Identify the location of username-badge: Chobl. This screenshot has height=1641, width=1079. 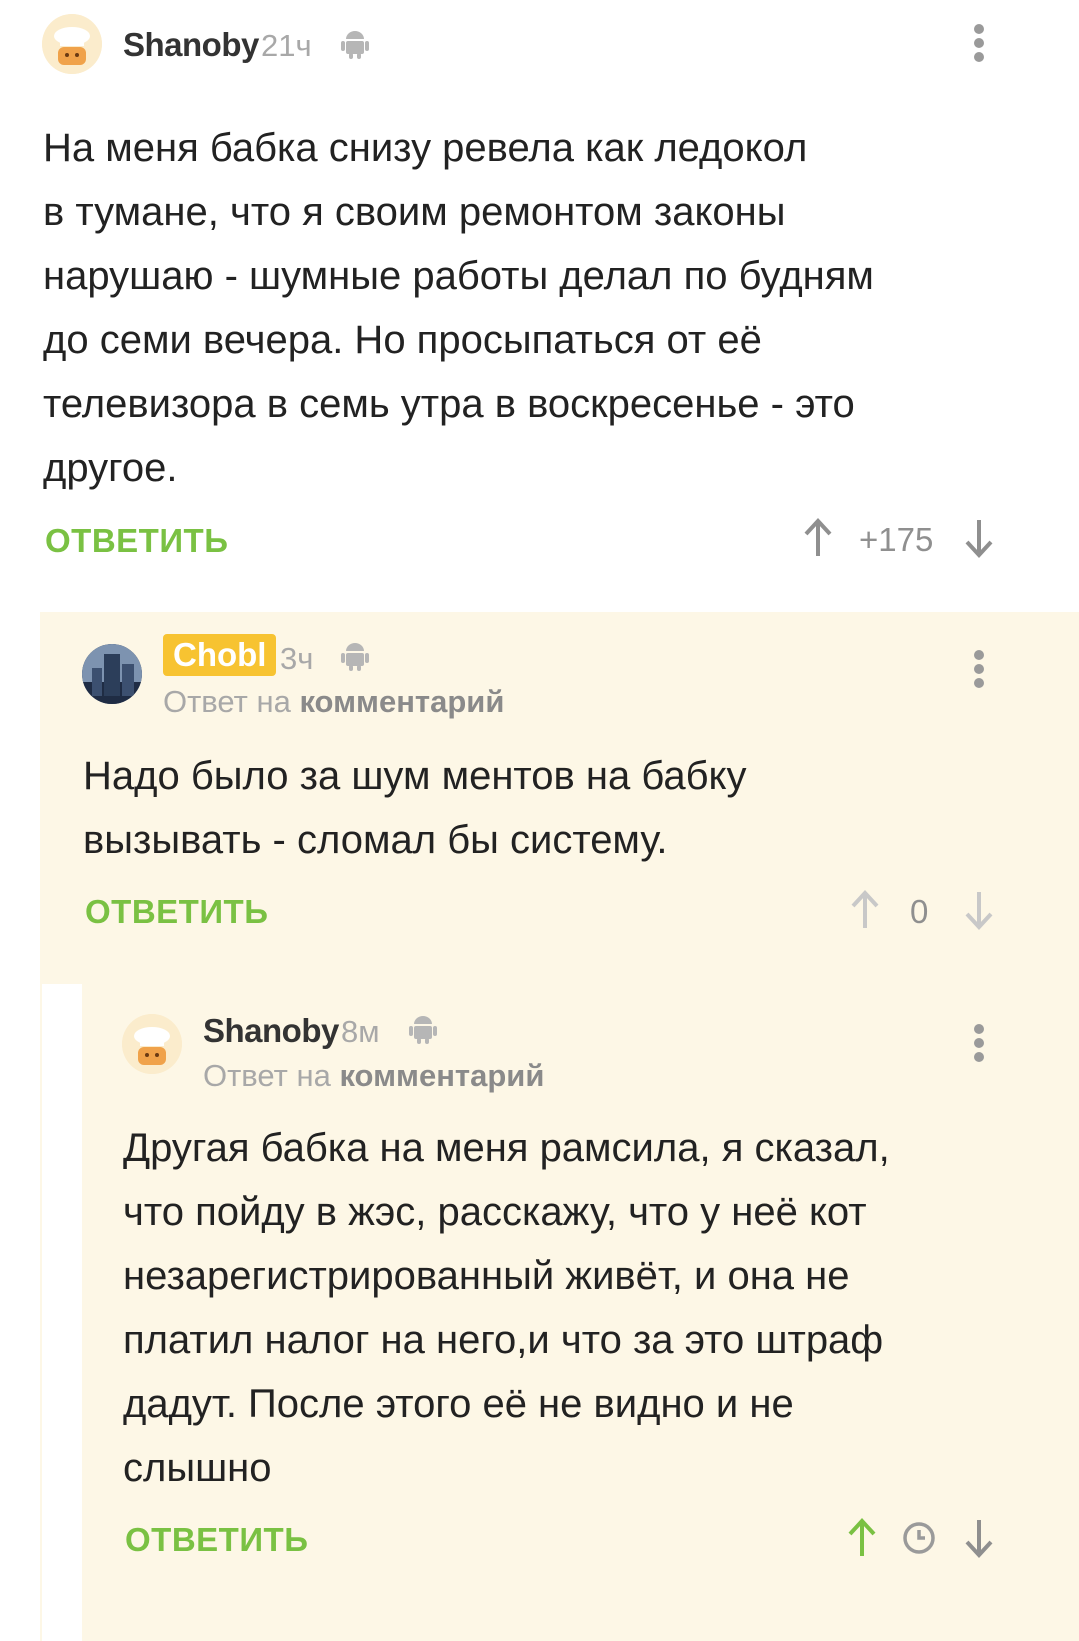
(220, 655).